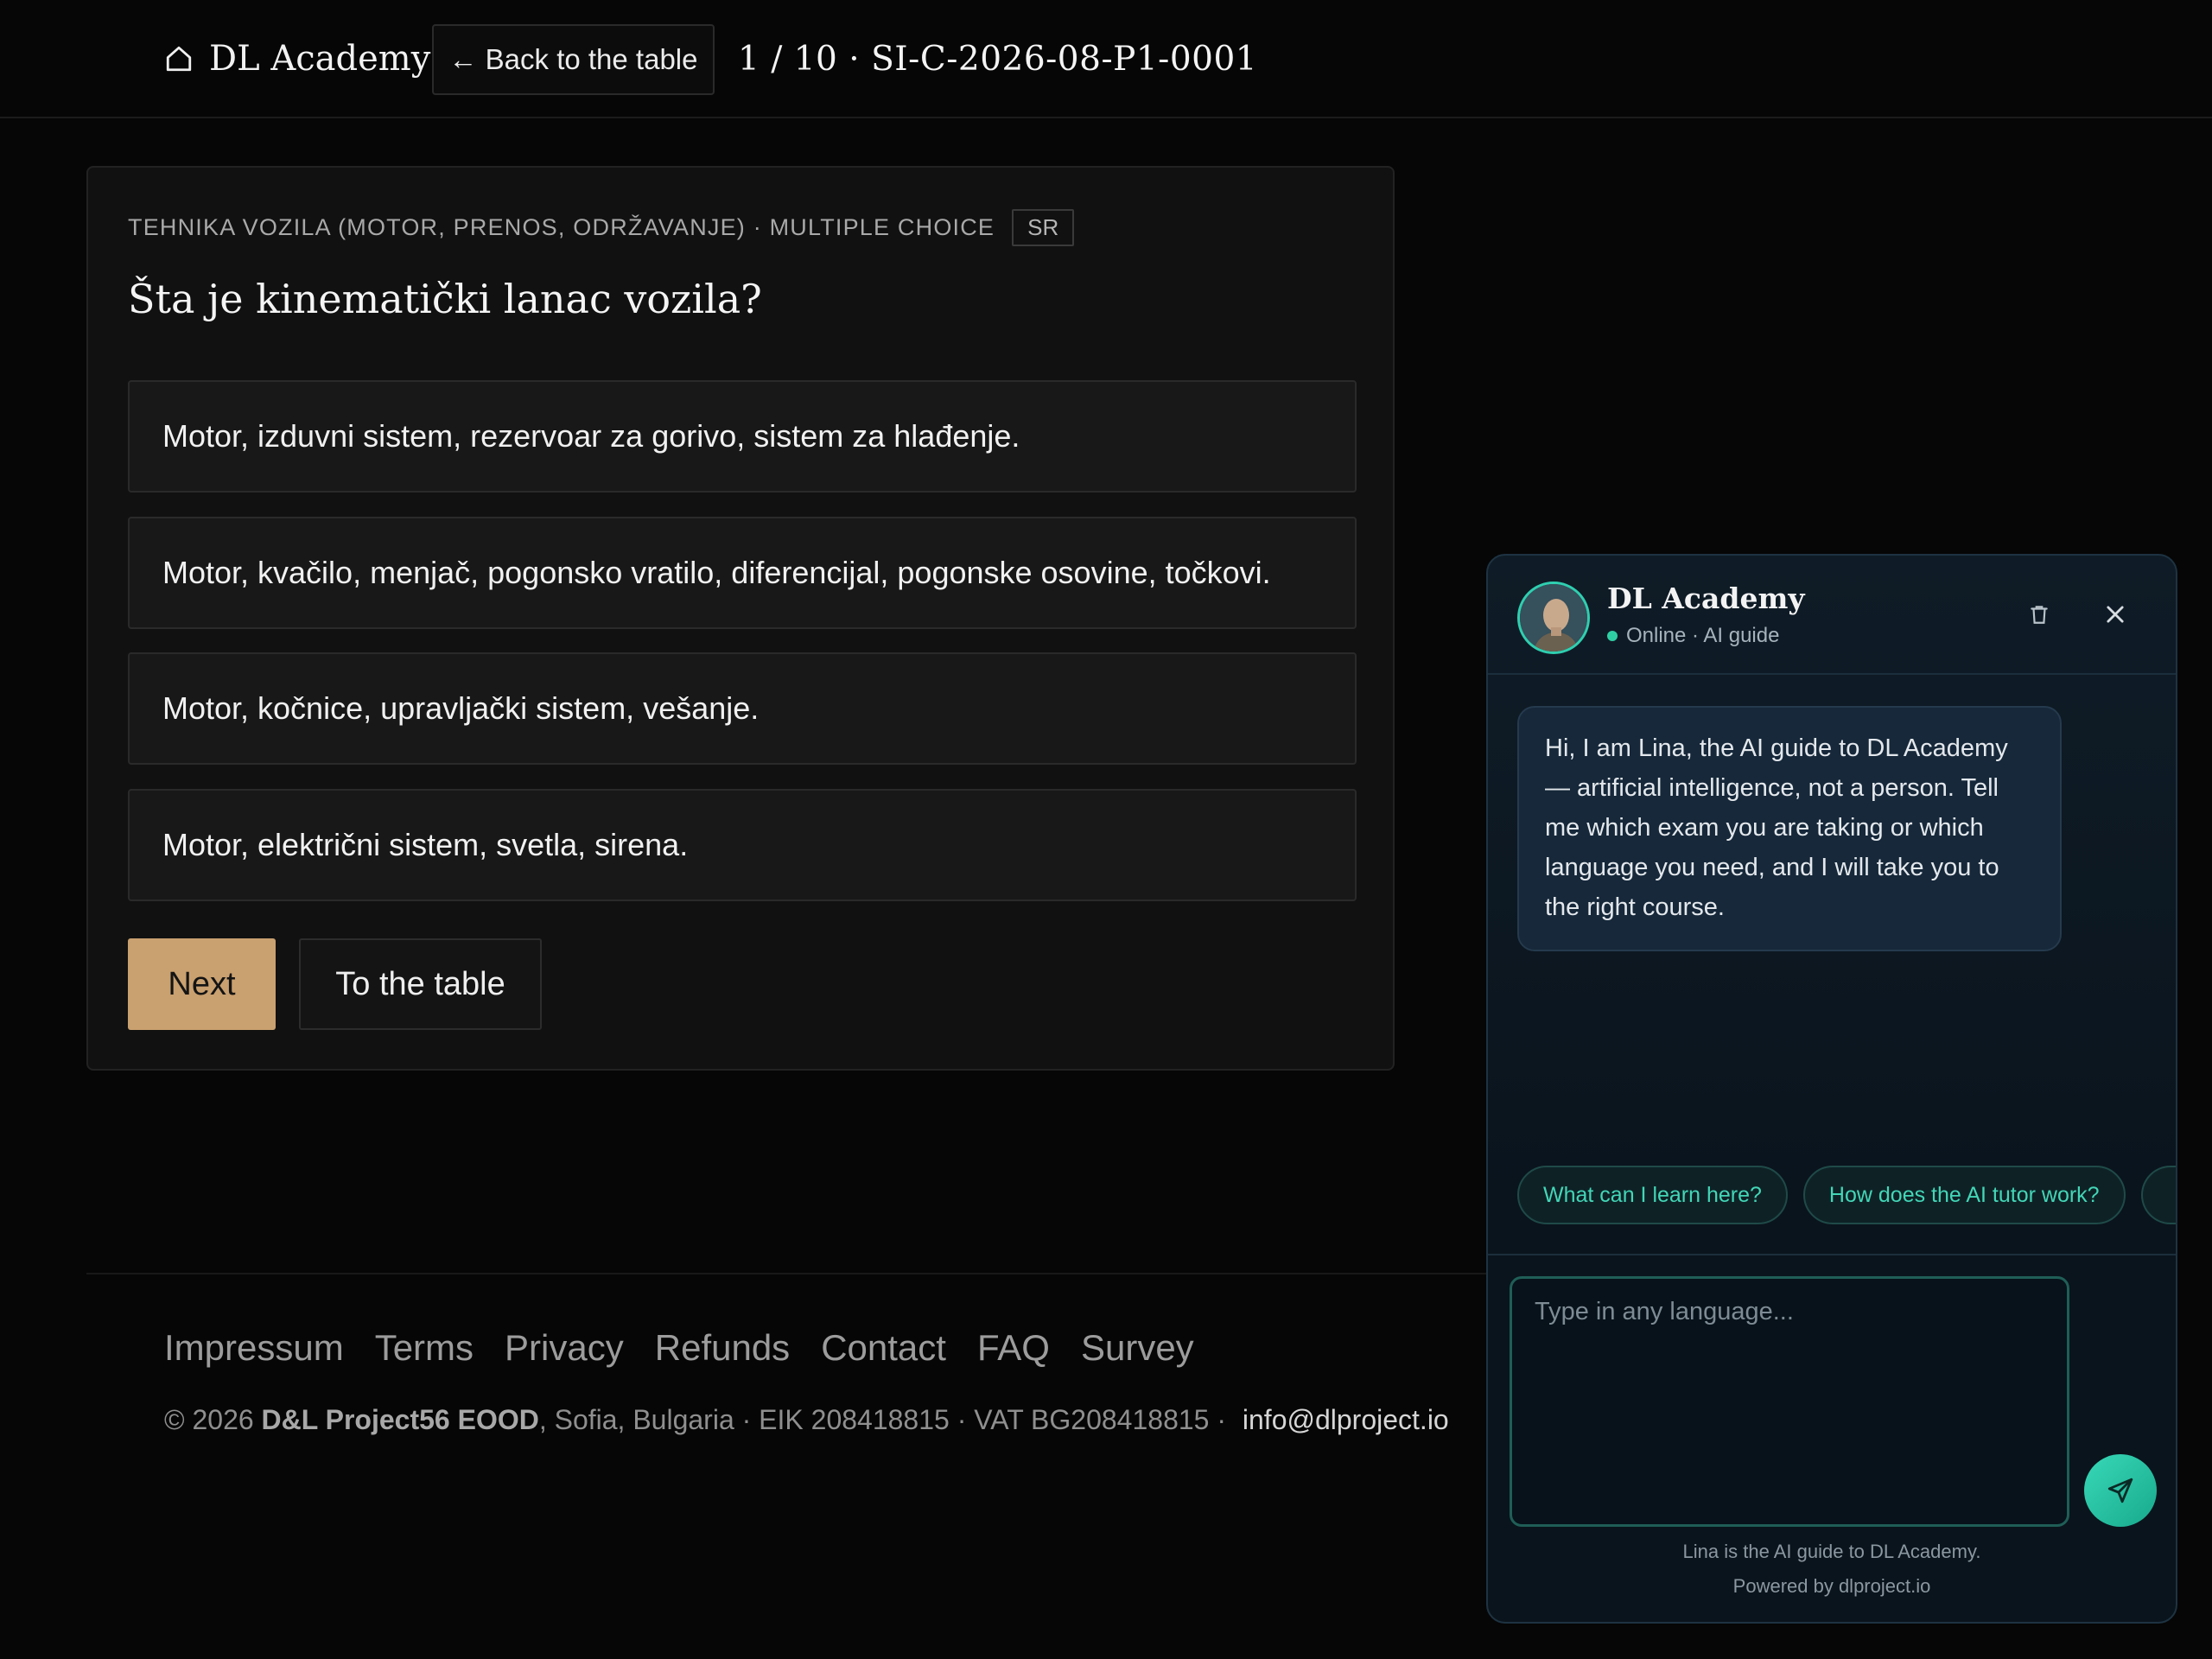  What do you see at coordinates (179, 58) in the screenshot?
I see `home-icon` at bounding box center [179, 58].